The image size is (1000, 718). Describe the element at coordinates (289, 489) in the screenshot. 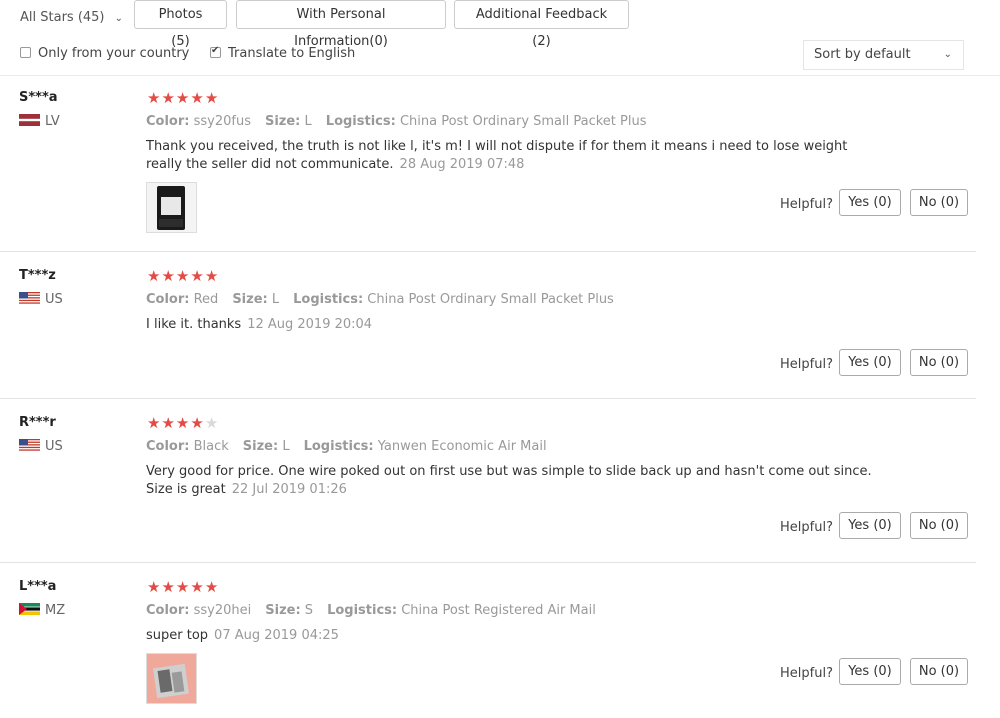

I see `review-date: 22 Jul 2019 01:26` at that location.